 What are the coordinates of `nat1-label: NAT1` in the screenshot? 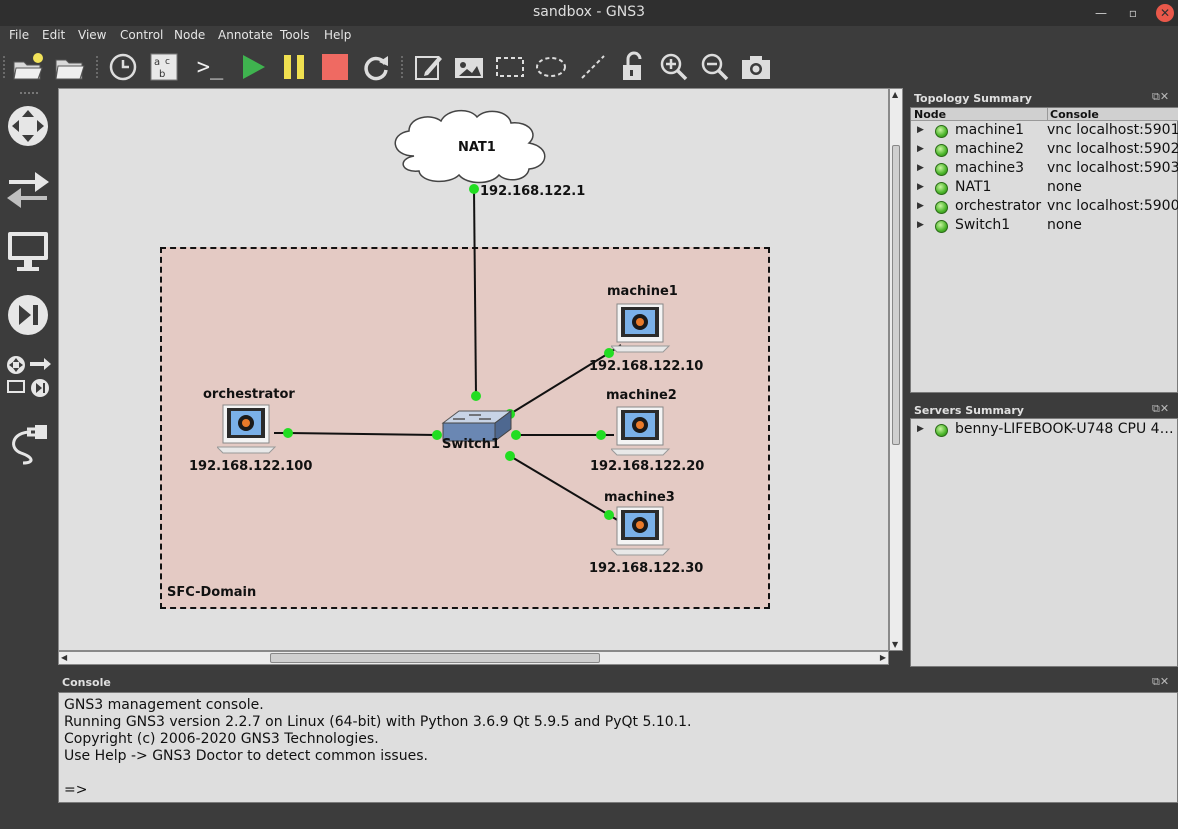 It's located at (477, 147).